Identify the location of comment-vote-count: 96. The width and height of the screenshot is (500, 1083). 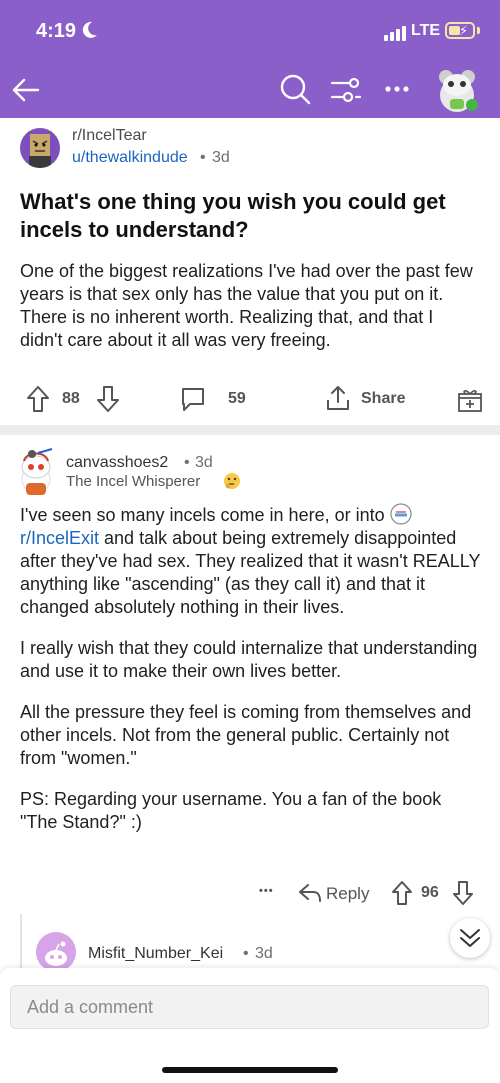
(430, 892).